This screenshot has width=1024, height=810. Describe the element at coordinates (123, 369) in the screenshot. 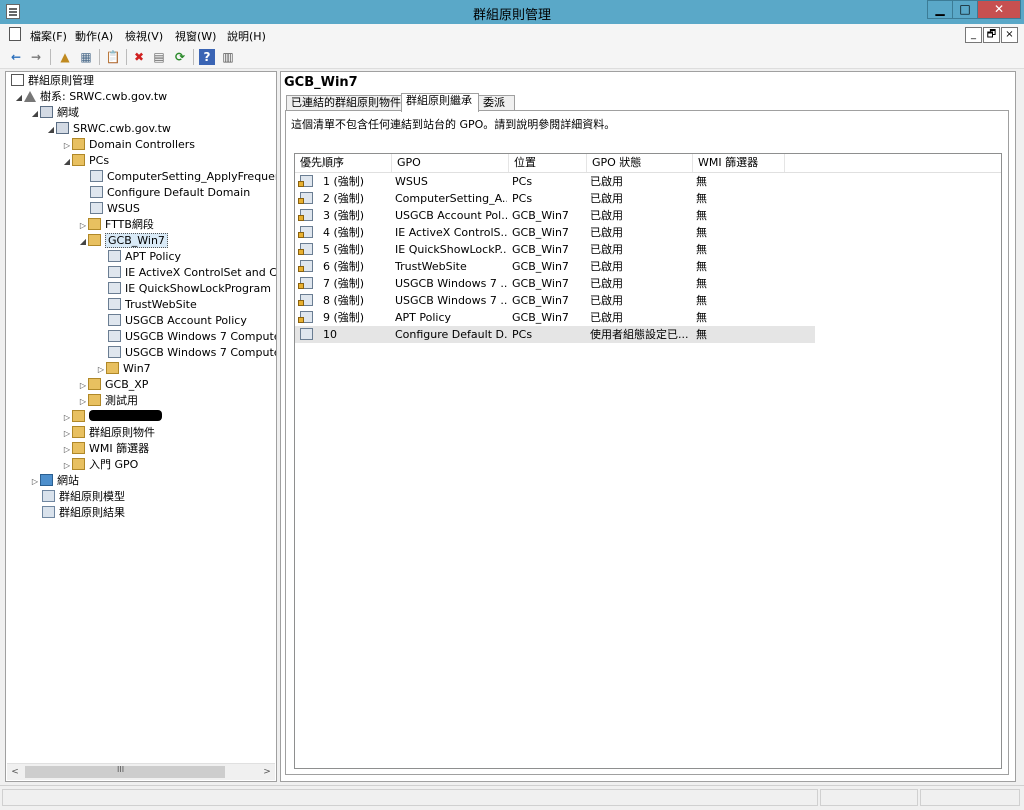

I see `tree-node-win7: ▷ Win7` at that location.